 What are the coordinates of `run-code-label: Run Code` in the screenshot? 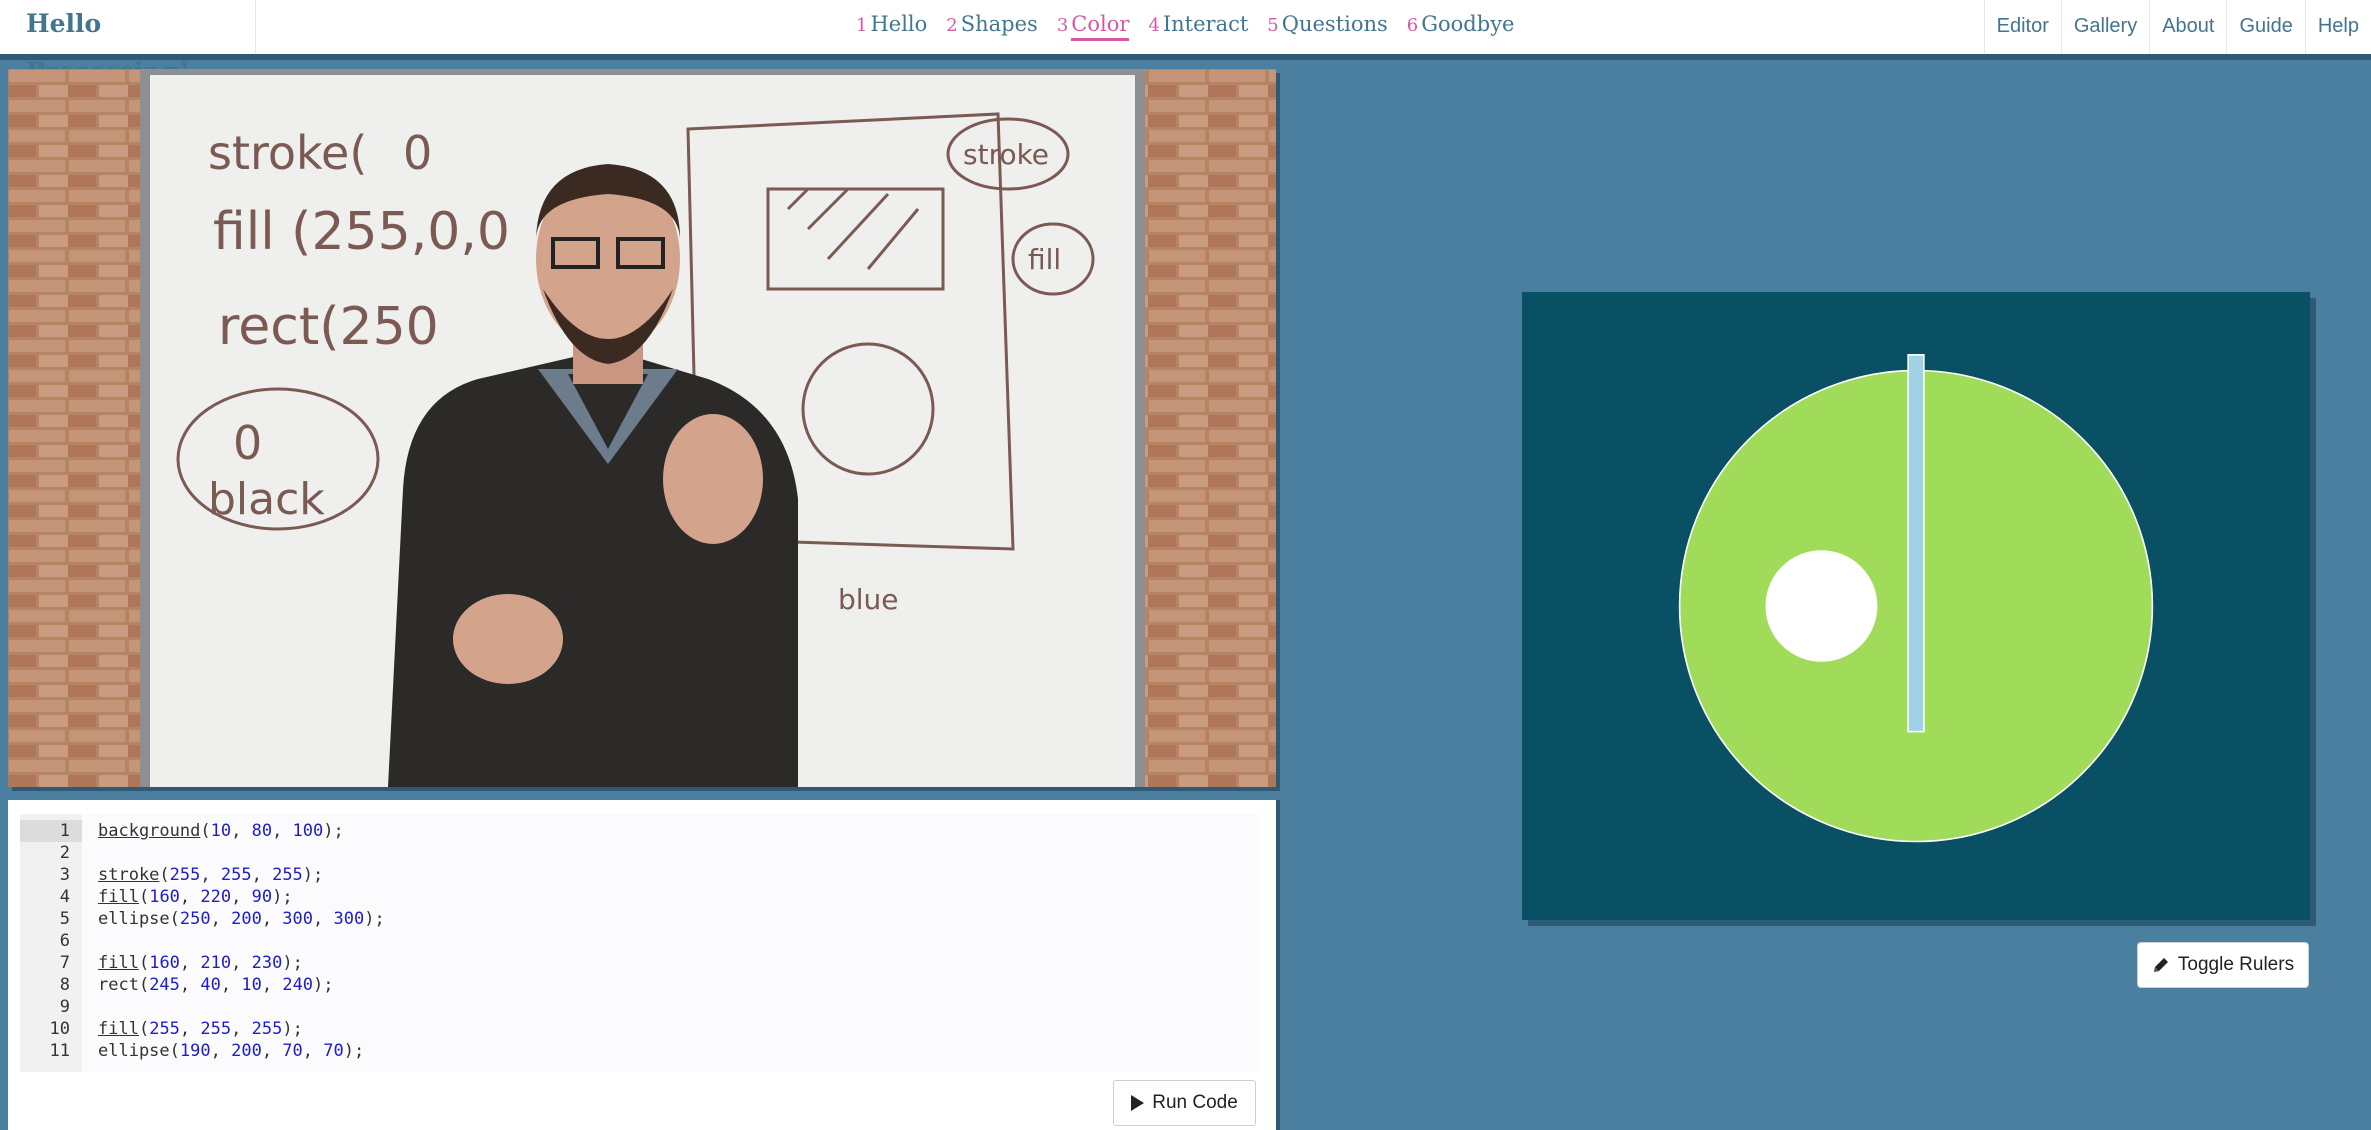 It's located at (1195, 1102).